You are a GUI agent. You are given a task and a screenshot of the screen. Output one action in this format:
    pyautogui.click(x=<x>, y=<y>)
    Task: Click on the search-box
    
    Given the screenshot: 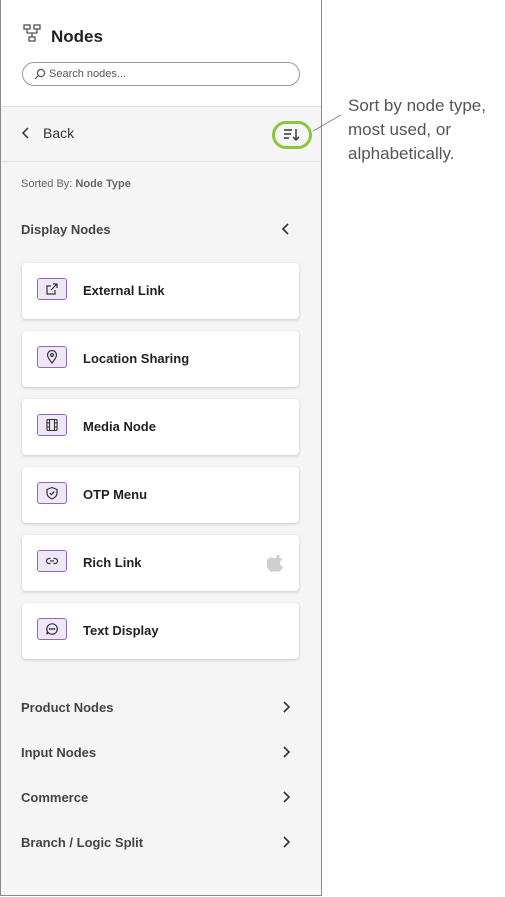 What is the action you would take?
    pyautogui.click(x=161, y=74)
    